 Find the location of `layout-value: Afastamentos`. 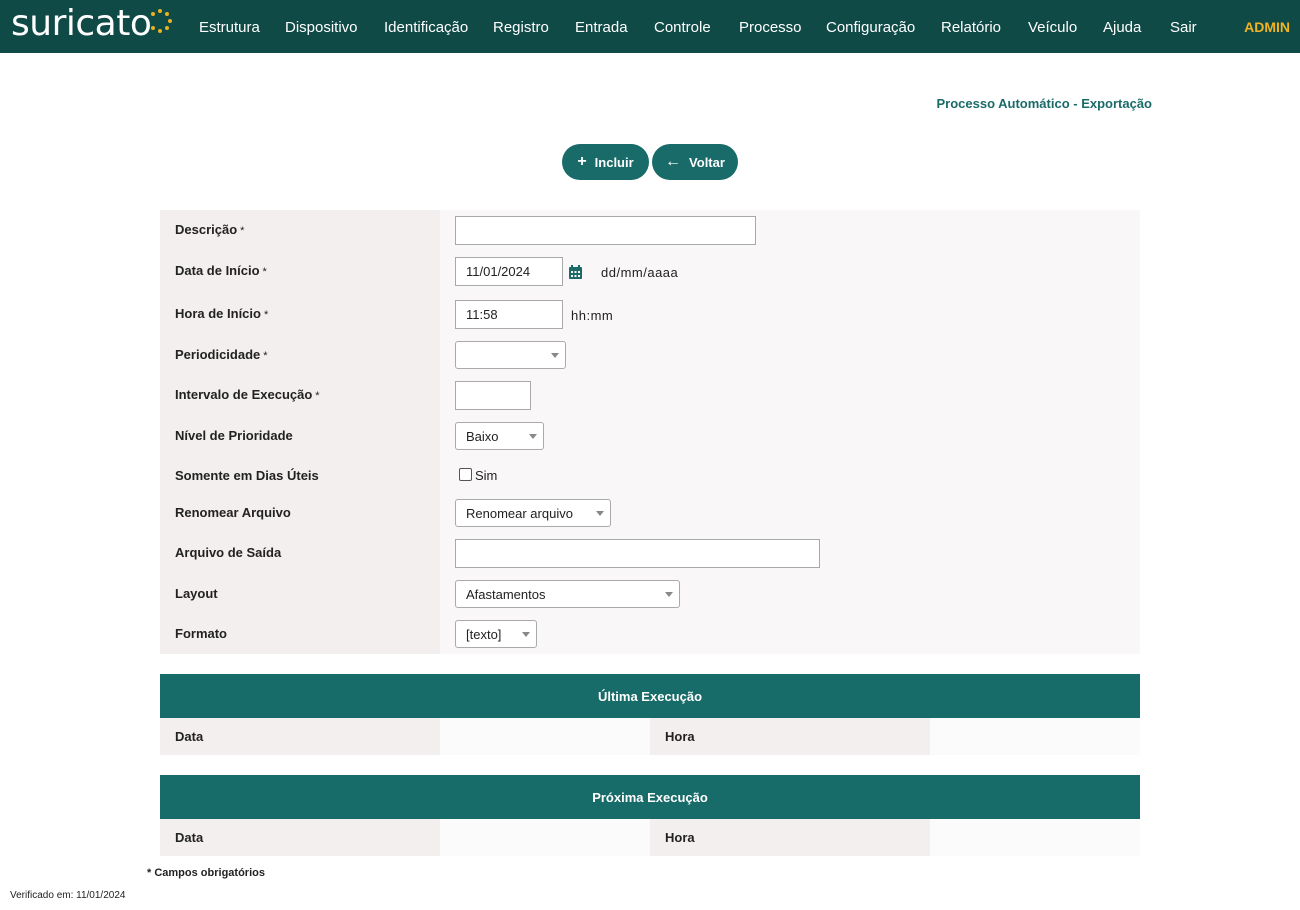

layout-value: Afastamentos is located at coordinates (506, 594).